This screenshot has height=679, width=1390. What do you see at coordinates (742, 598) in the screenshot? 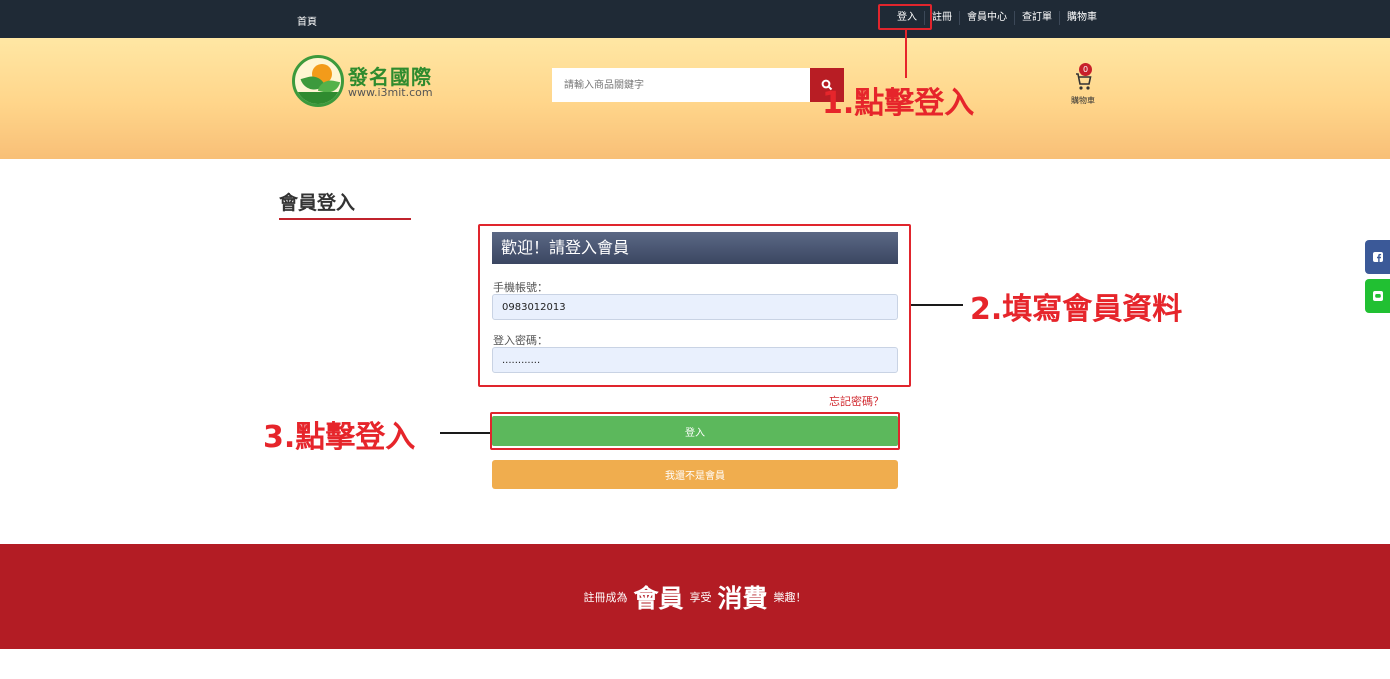
I see `footer-text-consume: 消費` at bounding box center [742, 598].